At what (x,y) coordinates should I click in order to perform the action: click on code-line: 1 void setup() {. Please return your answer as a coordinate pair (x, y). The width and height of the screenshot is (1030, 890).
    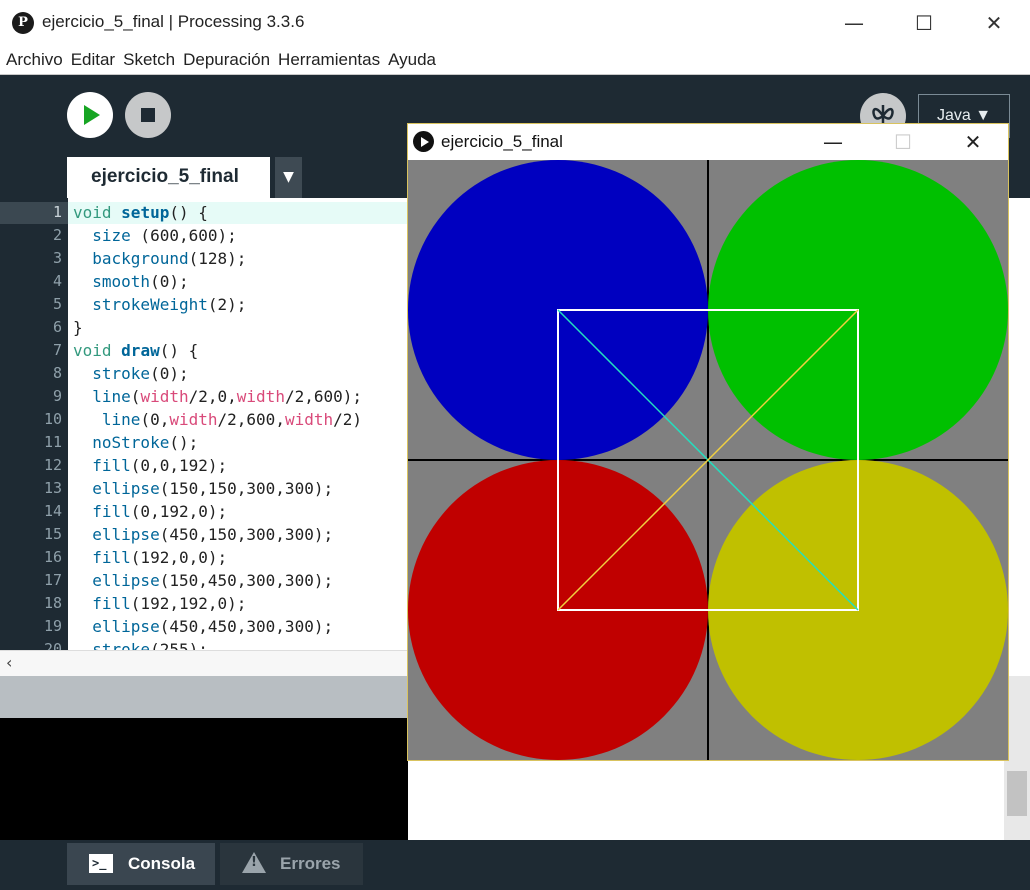
    Looking at the image, I should click on (204, 212).